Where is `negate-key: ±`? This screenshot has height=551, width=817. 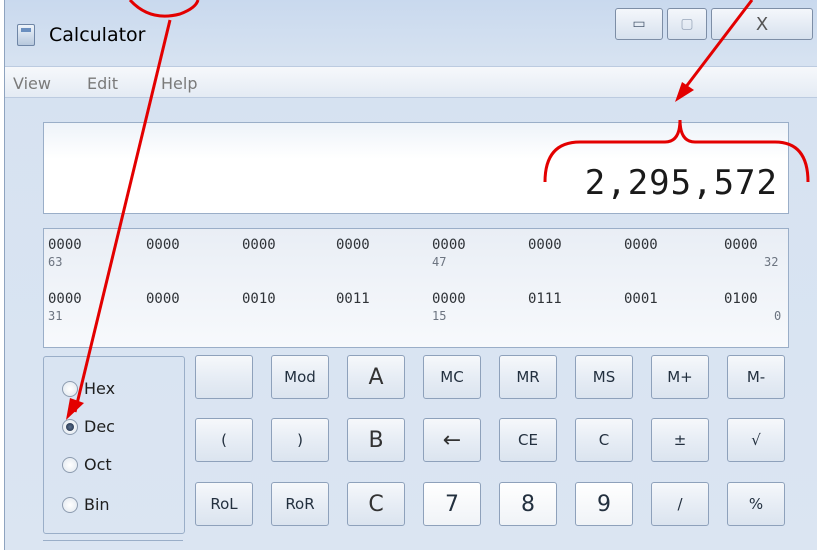 negate-key: ± is located at coordinates (680, 440).